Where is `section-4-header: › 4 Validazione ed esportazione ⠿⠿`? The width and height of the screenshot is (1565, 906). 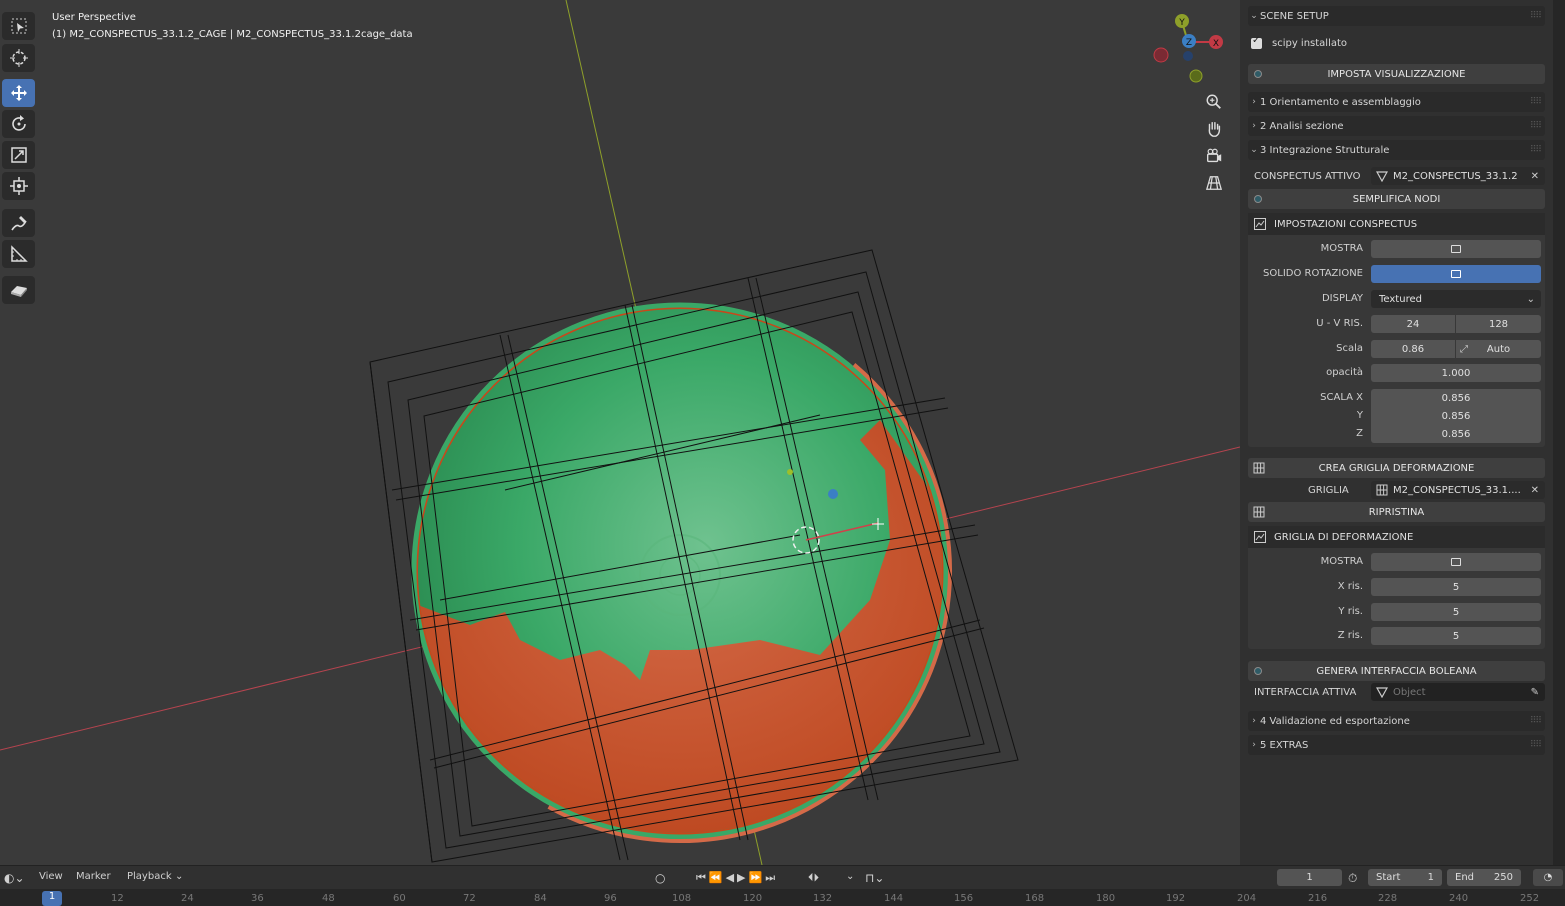 section-4-header: › 4 Validazione ed esportazione ⠿⠿ is located at coordinates (1396, 721).